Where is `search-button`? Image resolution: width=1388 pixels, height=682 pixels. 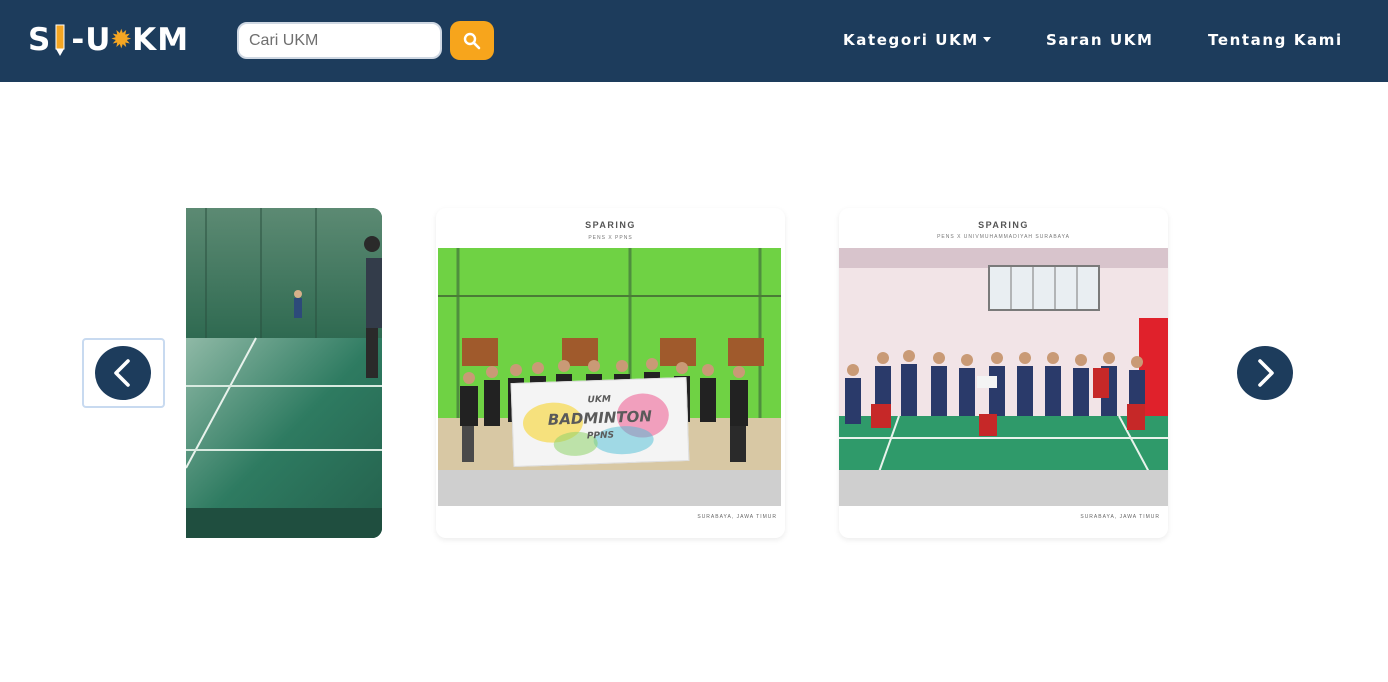
search-button is located at coordinates (472, 40).